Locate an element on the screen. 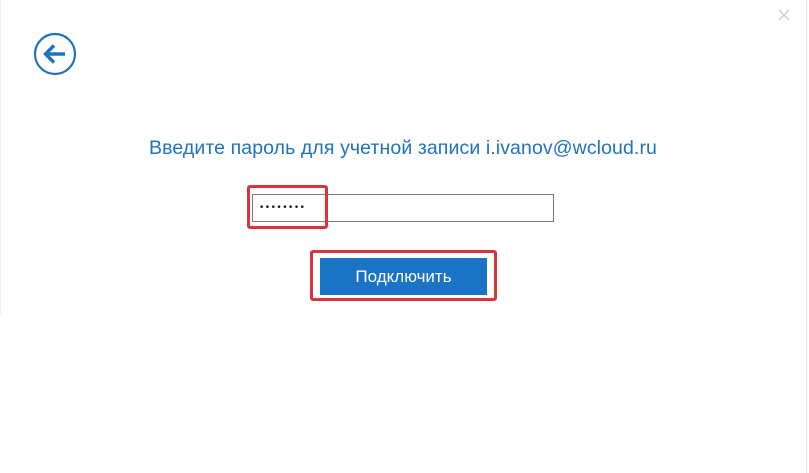  right-divider is located at coordinates (806, 236).